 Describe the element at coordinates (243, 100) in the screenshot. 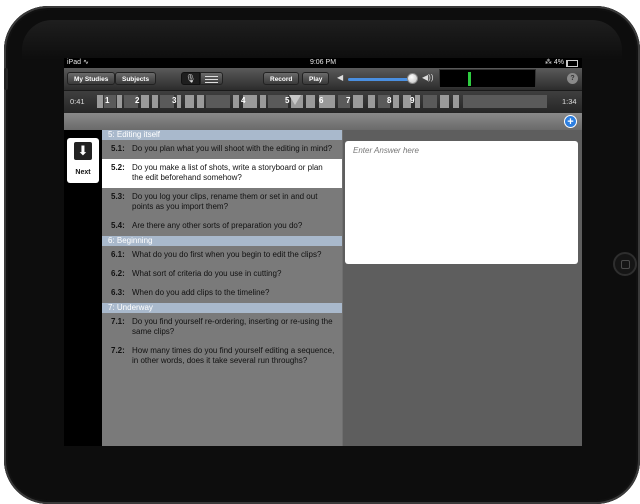

I see `timeline-marker-4: 4` at that location.